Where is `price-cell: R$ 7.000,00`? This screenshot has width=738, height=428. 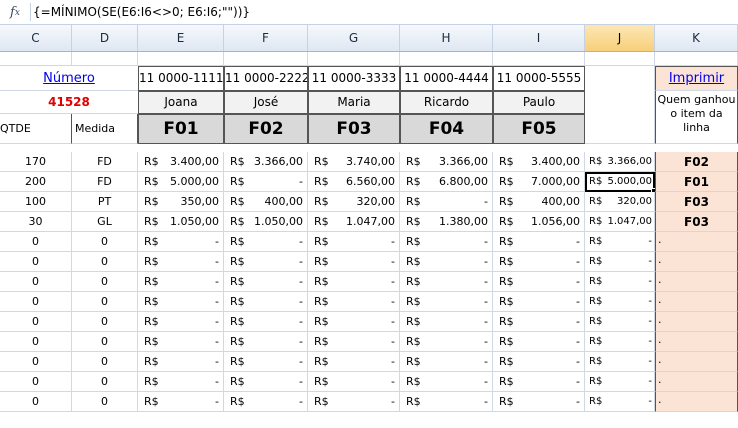
price-cell: R$ 7.000,00 is located at coordinates (539, 182).